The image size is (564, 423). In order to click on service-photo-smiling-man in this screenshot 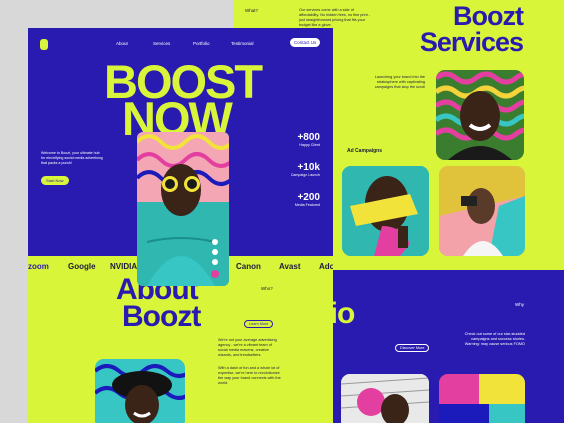, I will do `click(480, 115)`.